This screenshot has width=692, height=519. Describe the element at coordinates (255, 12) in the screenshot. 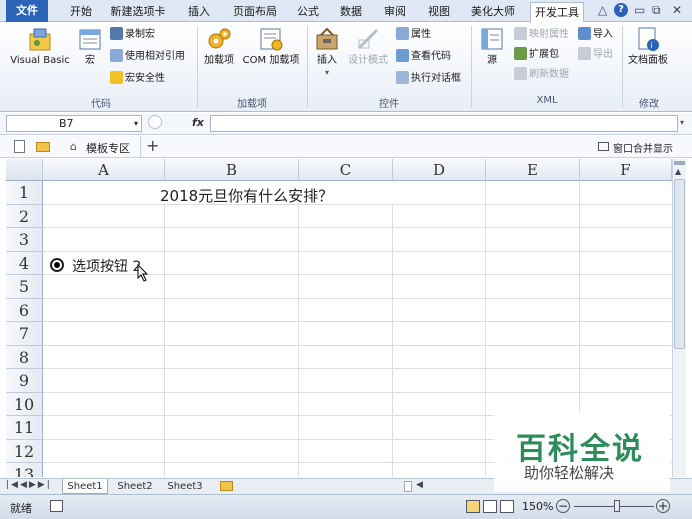

I see `tab-page-layout: 页面布局` at that location.